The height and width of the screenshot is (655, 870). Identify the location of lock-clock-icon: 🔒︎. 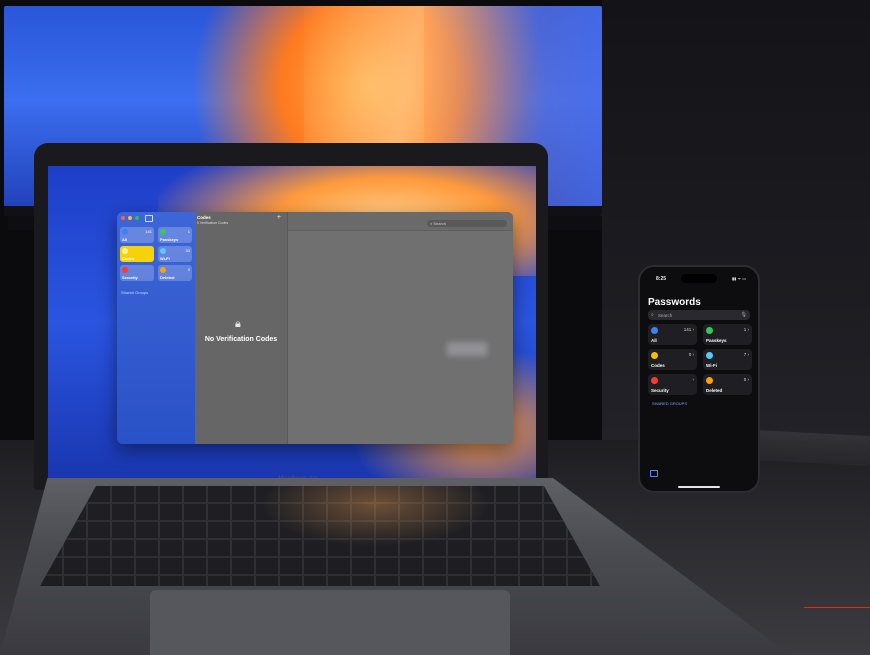
(238, 324).